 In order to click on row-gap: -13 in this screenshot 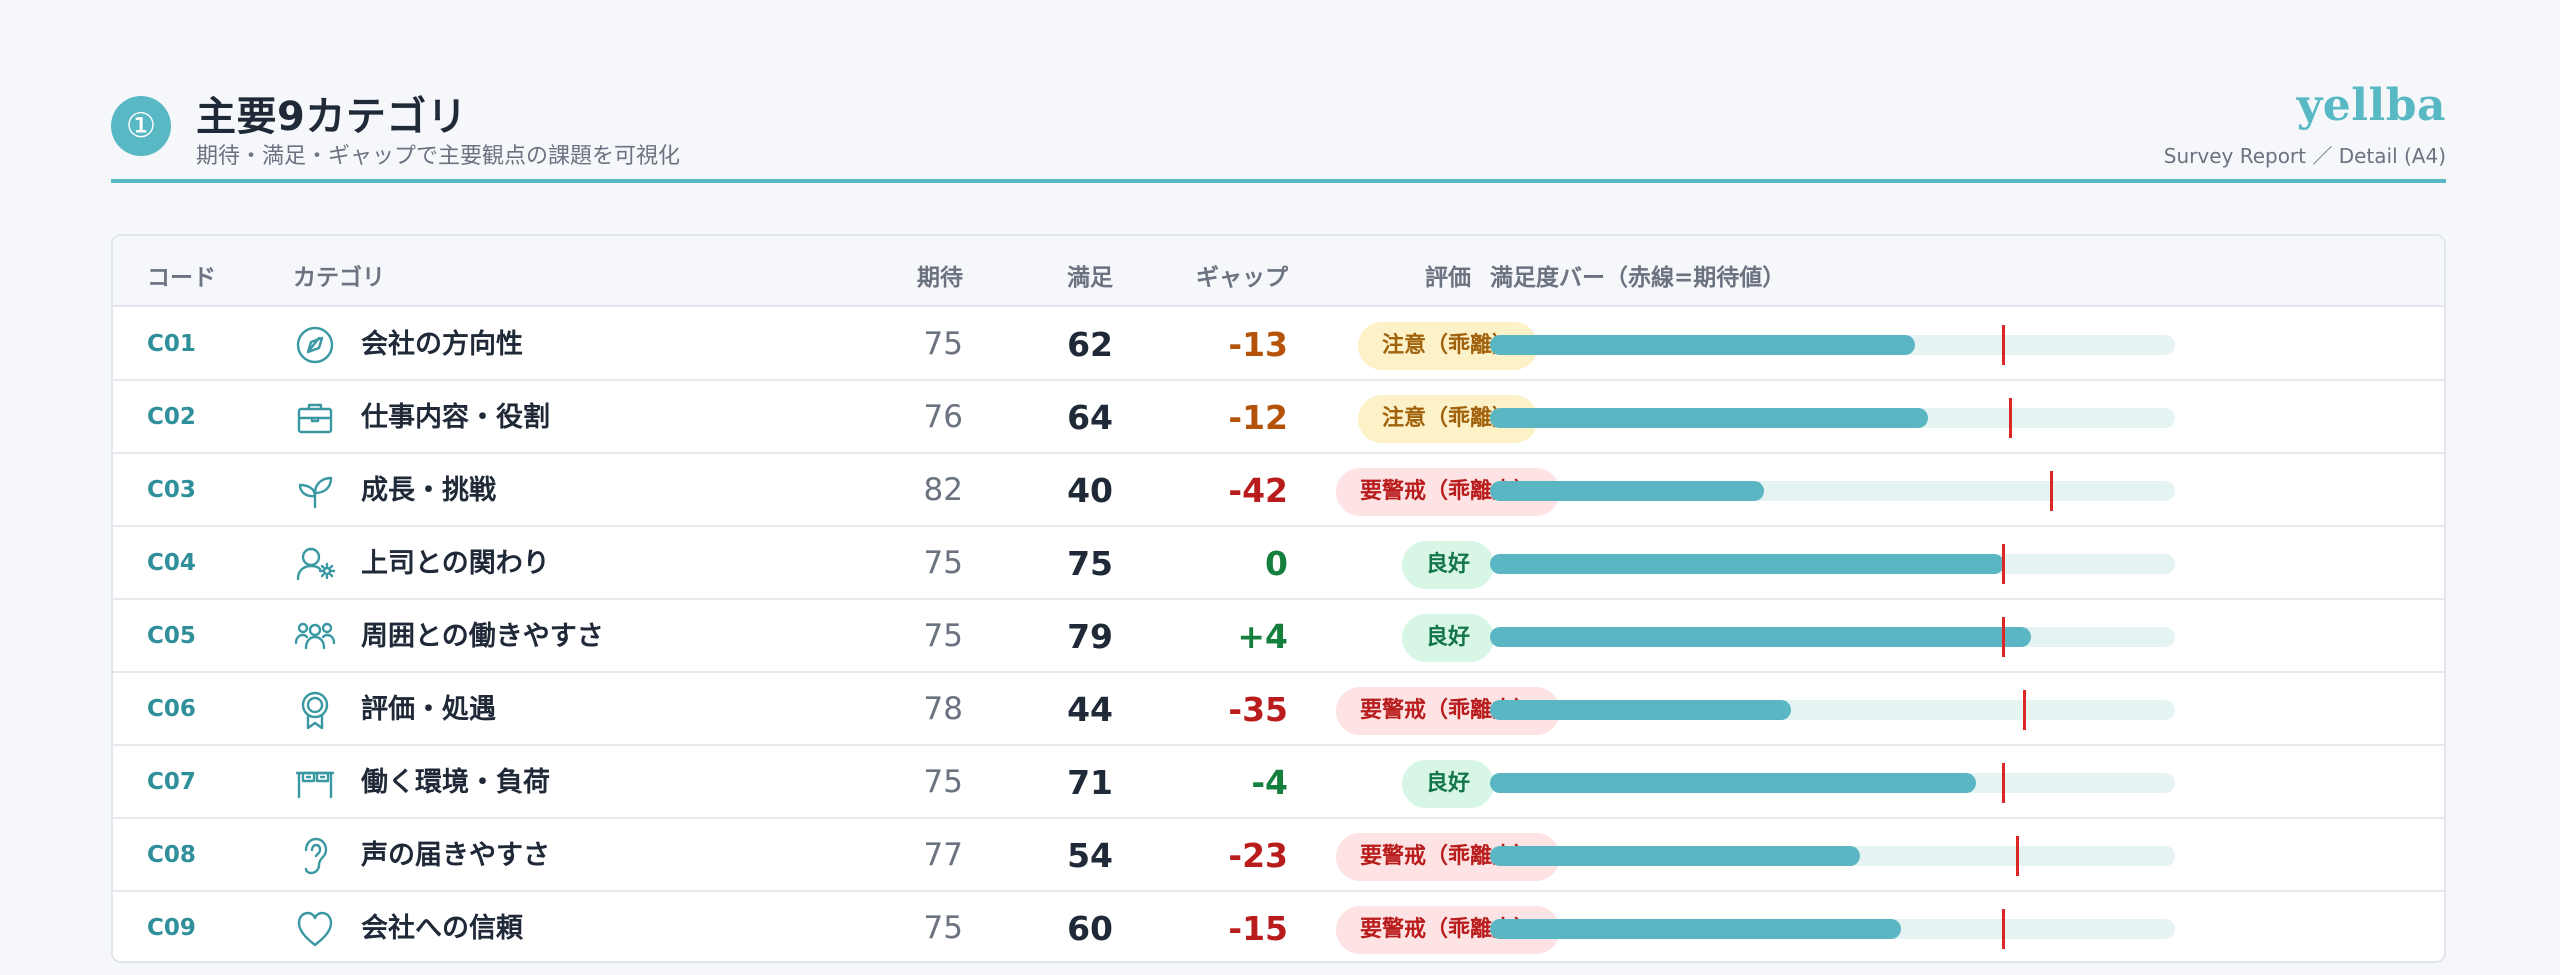, I will do `click(1258, 344)`.